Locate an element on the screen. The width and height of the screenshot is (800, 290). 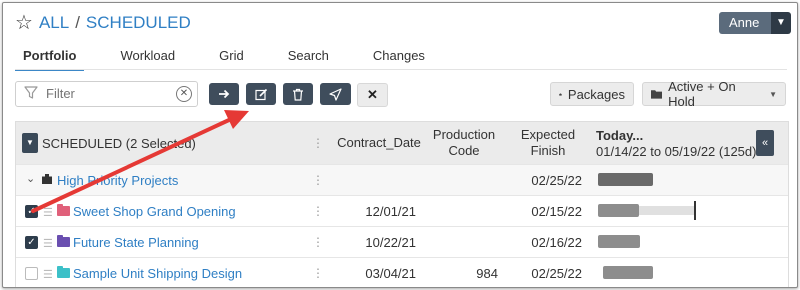
close-icon: ✕ is located at coordinates (372, 94).